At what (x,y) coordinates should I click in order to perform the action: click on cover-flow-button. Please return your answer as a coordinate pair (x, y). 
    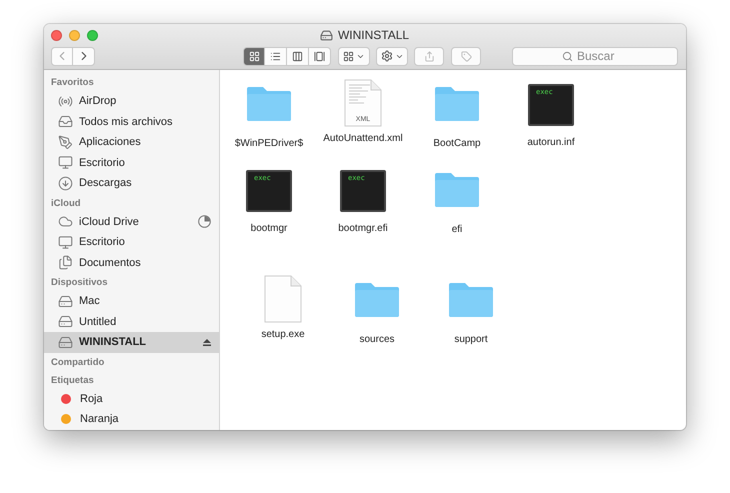
    Looking at the image, I should click on (320, 56).